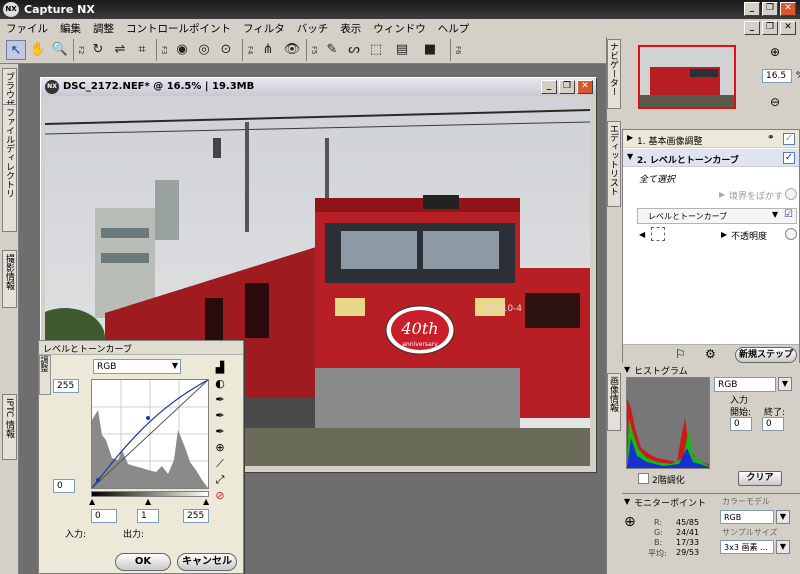 This screenshot has width=800, height=574. Describe the element at coordinates (178, 27) in the screenshot. I see `menu-control-point: コントロールポイント` at that location.